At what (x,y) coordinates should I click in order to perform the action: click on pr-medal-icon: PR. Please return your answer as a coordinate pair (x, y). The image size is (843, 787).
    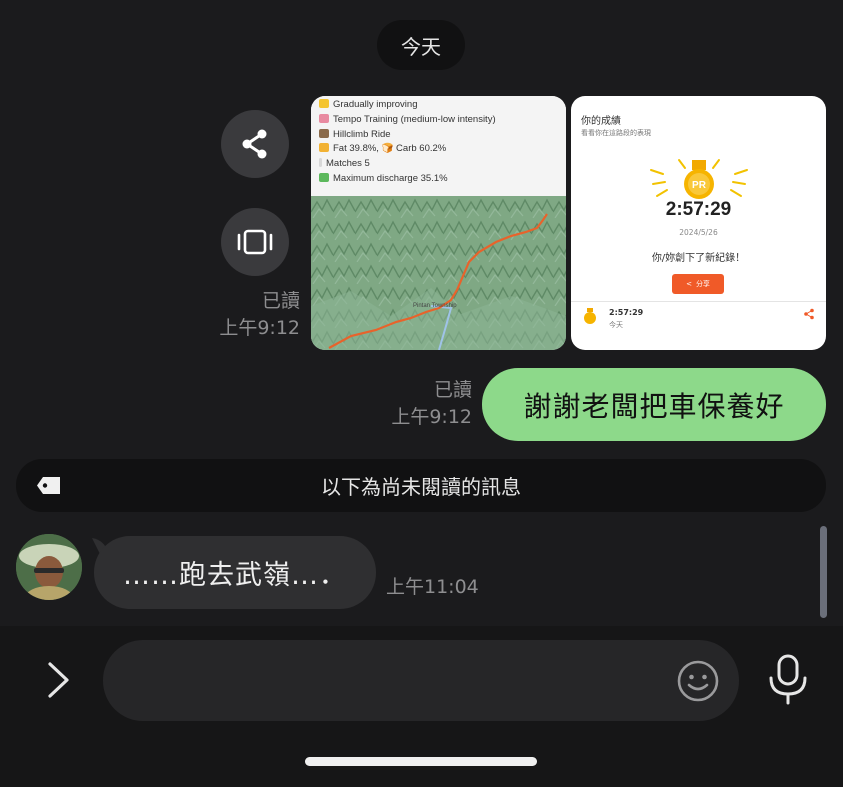
    Looking at the image, I should click on (699, 179).